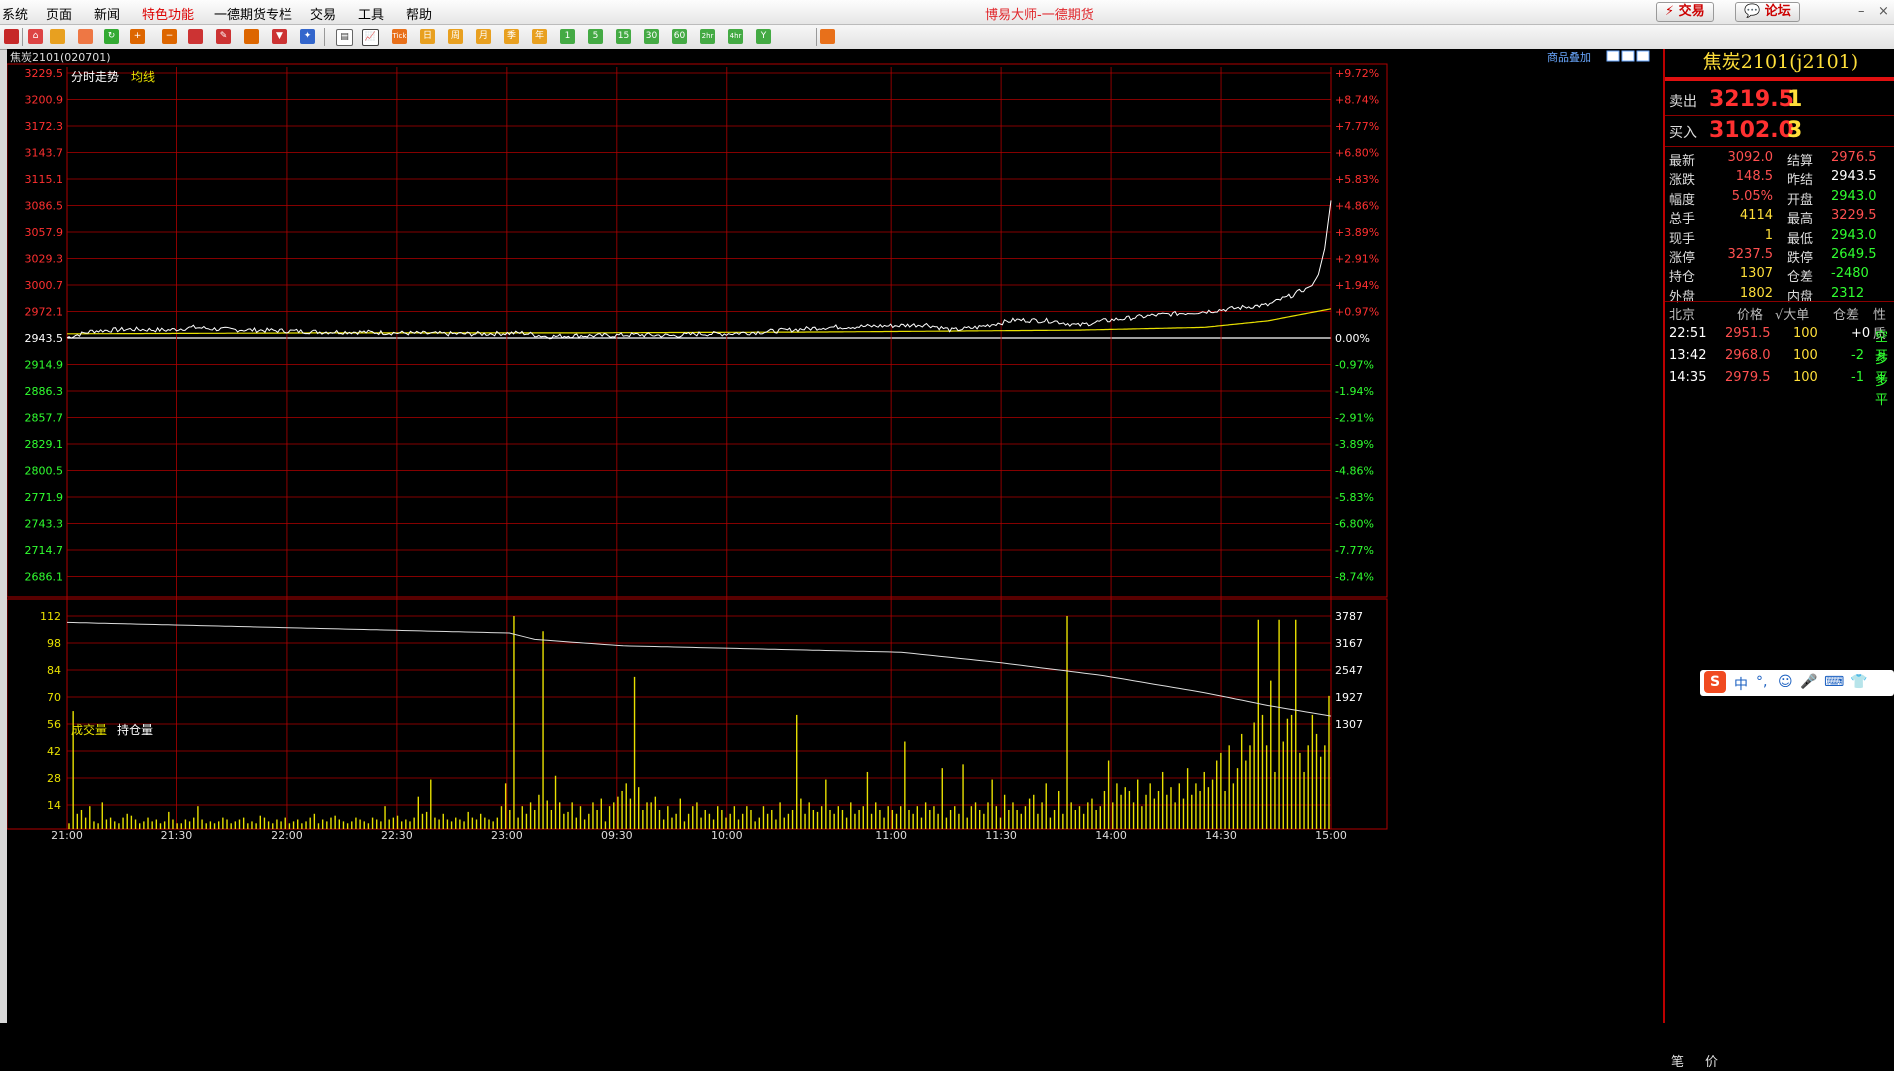 The image size is (1894, 1071). What do you see at coordinates (399, 36) in the screenshot?
I see `tick-icon: Tick` at bounding box center [399, 36].